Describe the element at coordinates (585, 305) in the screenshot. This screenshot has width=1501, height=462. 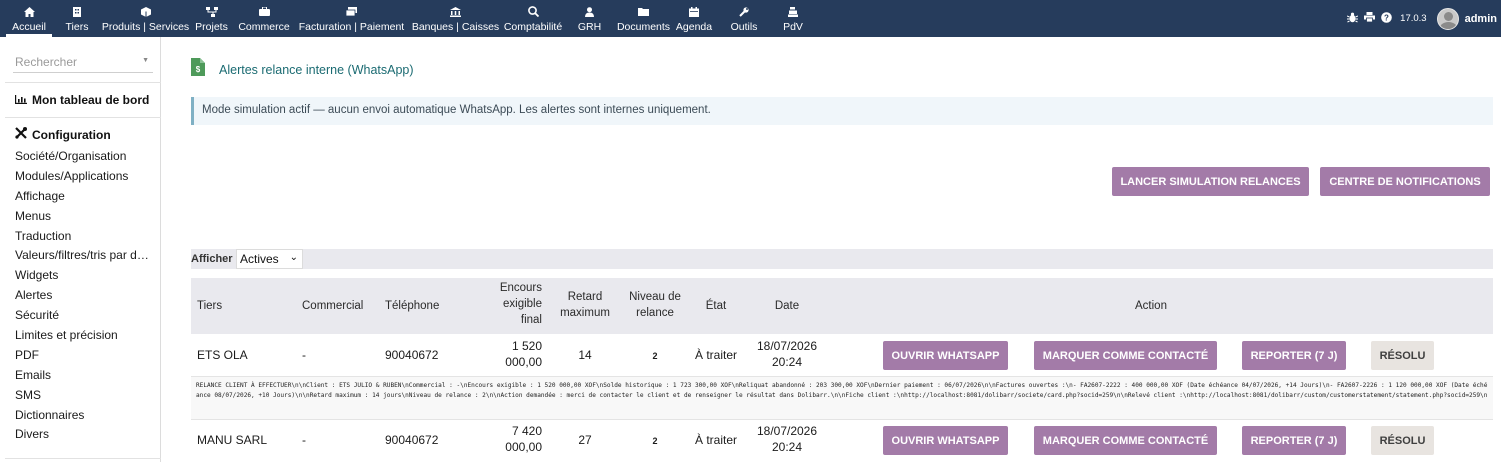
I see `col-retard: Retard maximum` at that location.